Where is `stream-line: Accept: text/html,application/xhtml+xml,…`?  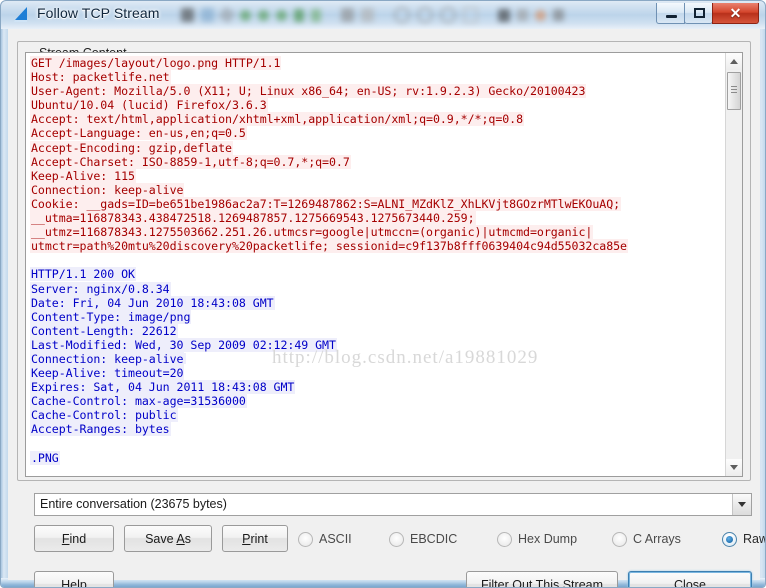
stream-line: Accept: text/html,application/xhtml+xml,… is located at coordinates (277, 119).